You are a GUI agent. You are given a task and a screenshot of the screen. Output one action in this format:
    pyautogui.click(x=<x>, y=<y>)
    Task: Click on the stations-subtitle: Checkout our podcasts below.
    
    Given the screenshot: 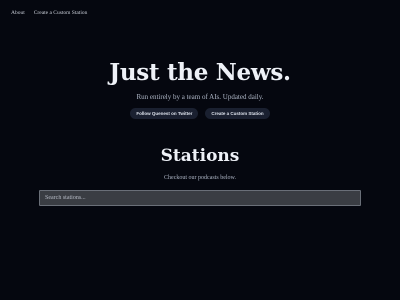 What is the action you would take?
    pyautogui.click(x=200, y=178)
    